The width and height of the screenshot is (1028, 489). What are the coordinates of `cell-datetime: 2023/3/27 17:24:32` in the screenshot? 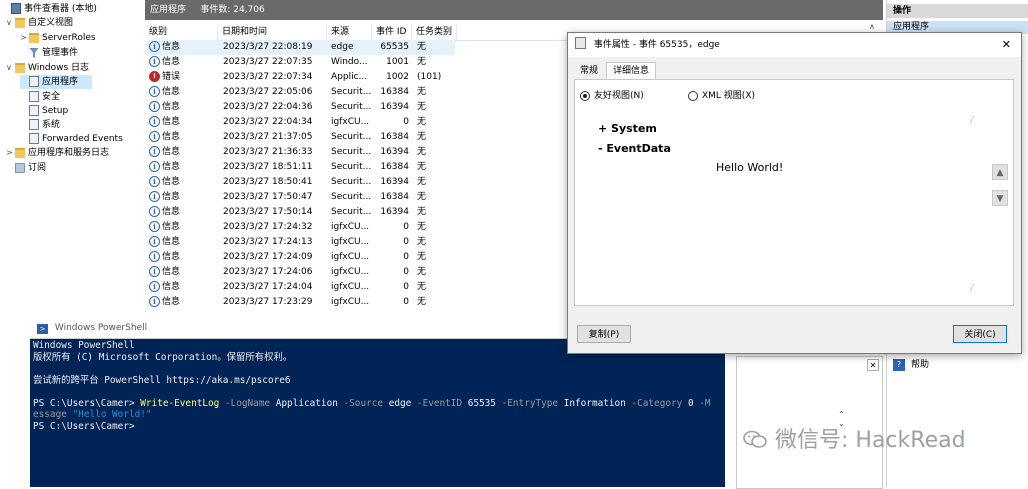 It's located at (268, 227).